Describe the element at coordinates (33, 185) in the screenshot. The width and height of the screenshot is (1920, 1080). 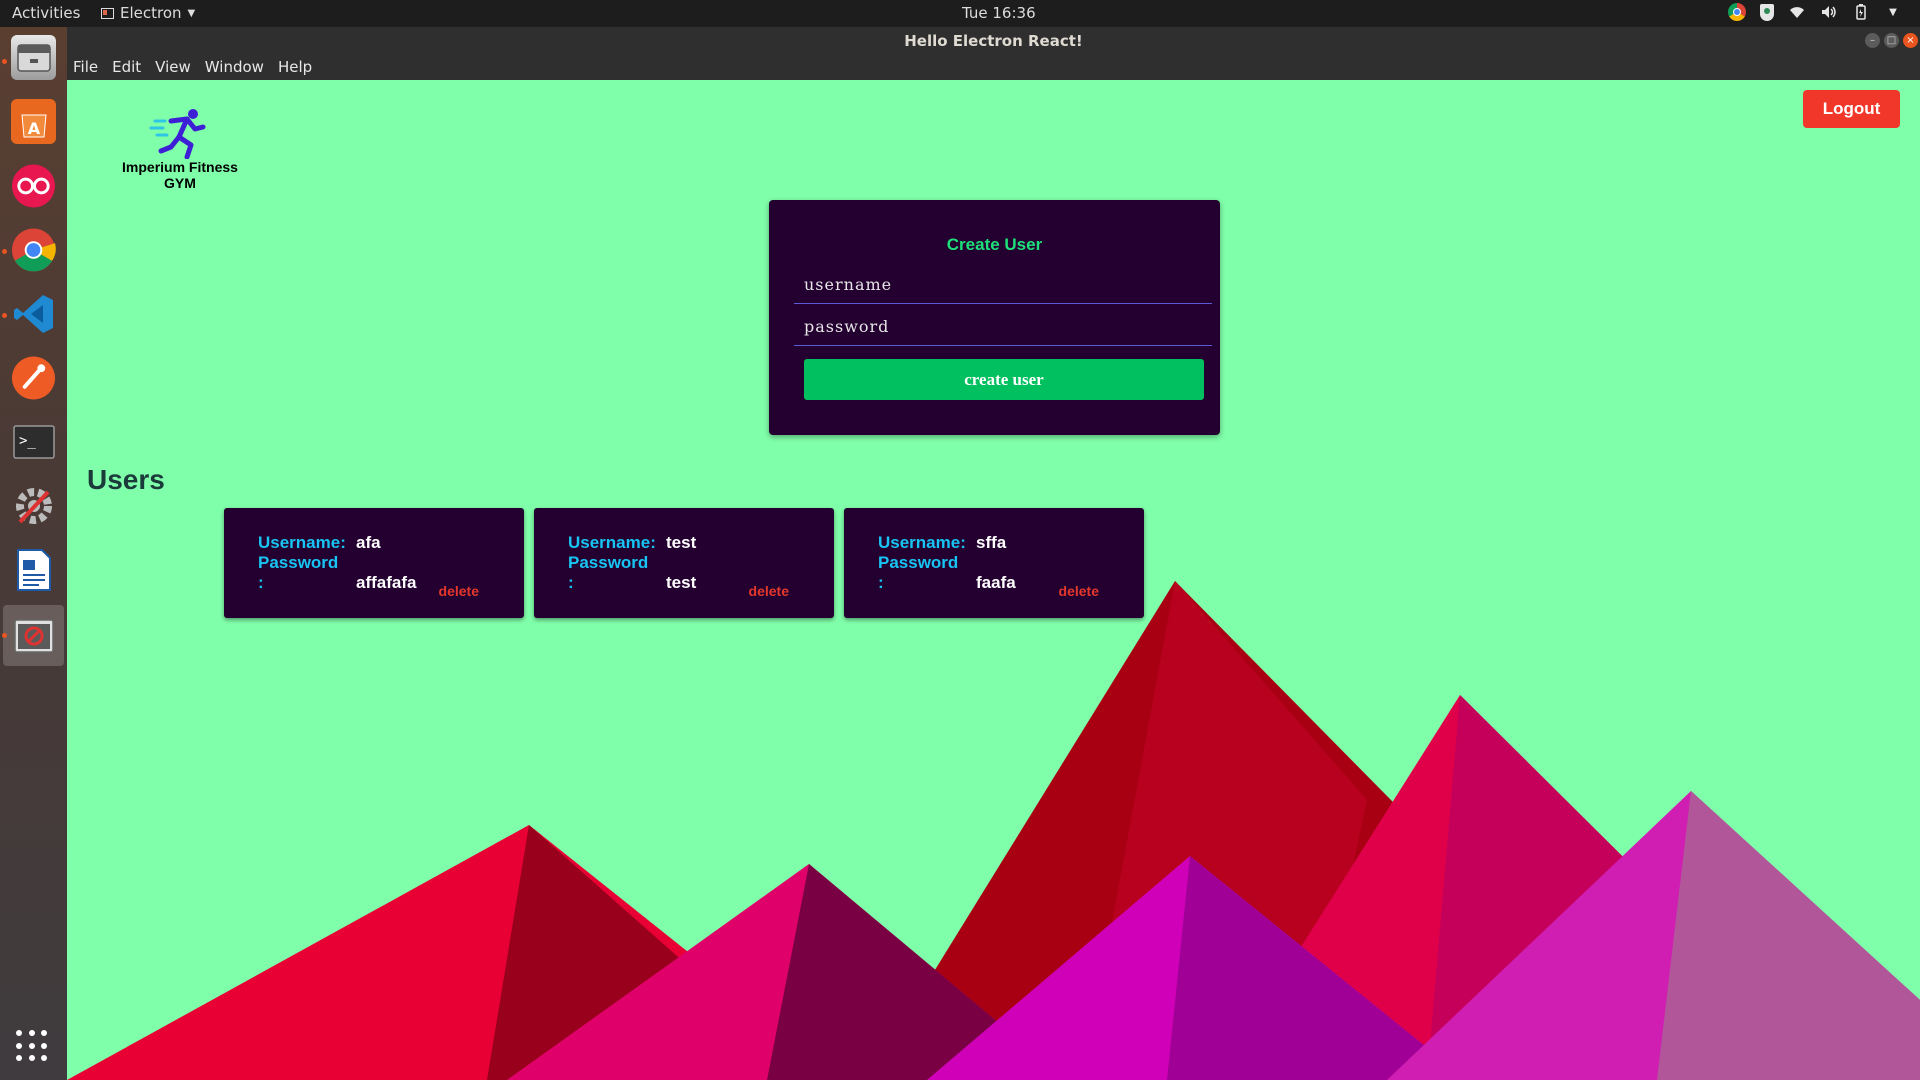
I see `flickr-icon` at that location.